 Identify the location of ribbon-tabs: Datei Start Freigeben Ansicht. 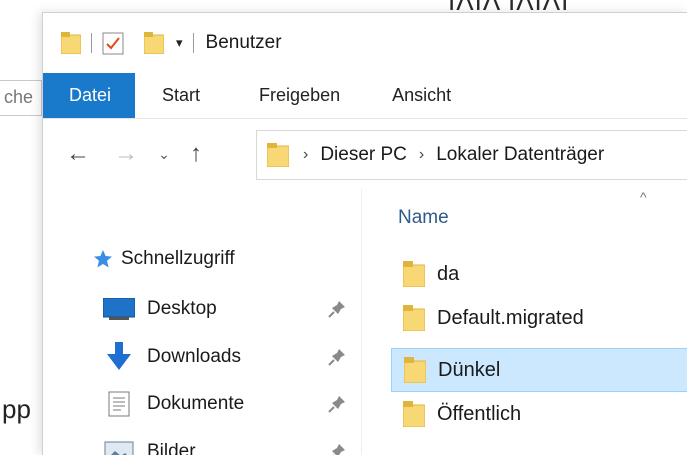
(365, 96).